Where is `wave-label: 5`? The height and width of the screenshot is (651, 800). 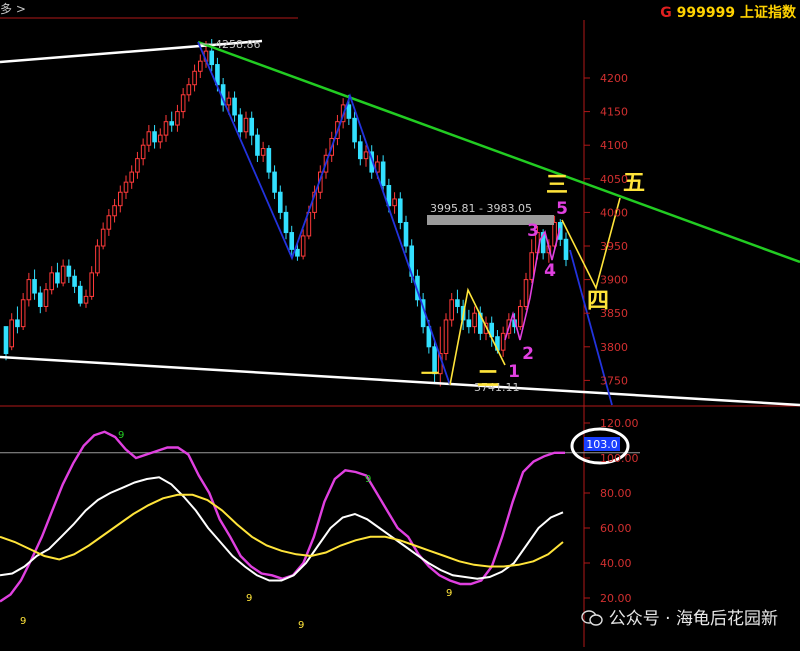 wave-label: 5 is located at coordinates (562, 209).